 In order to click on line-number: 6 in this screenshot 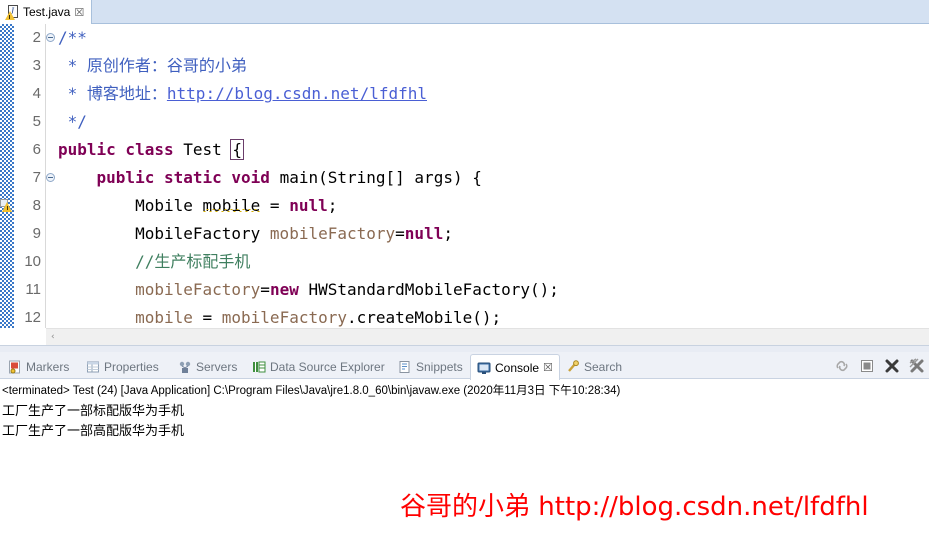, I will do `click(36, 149)`.